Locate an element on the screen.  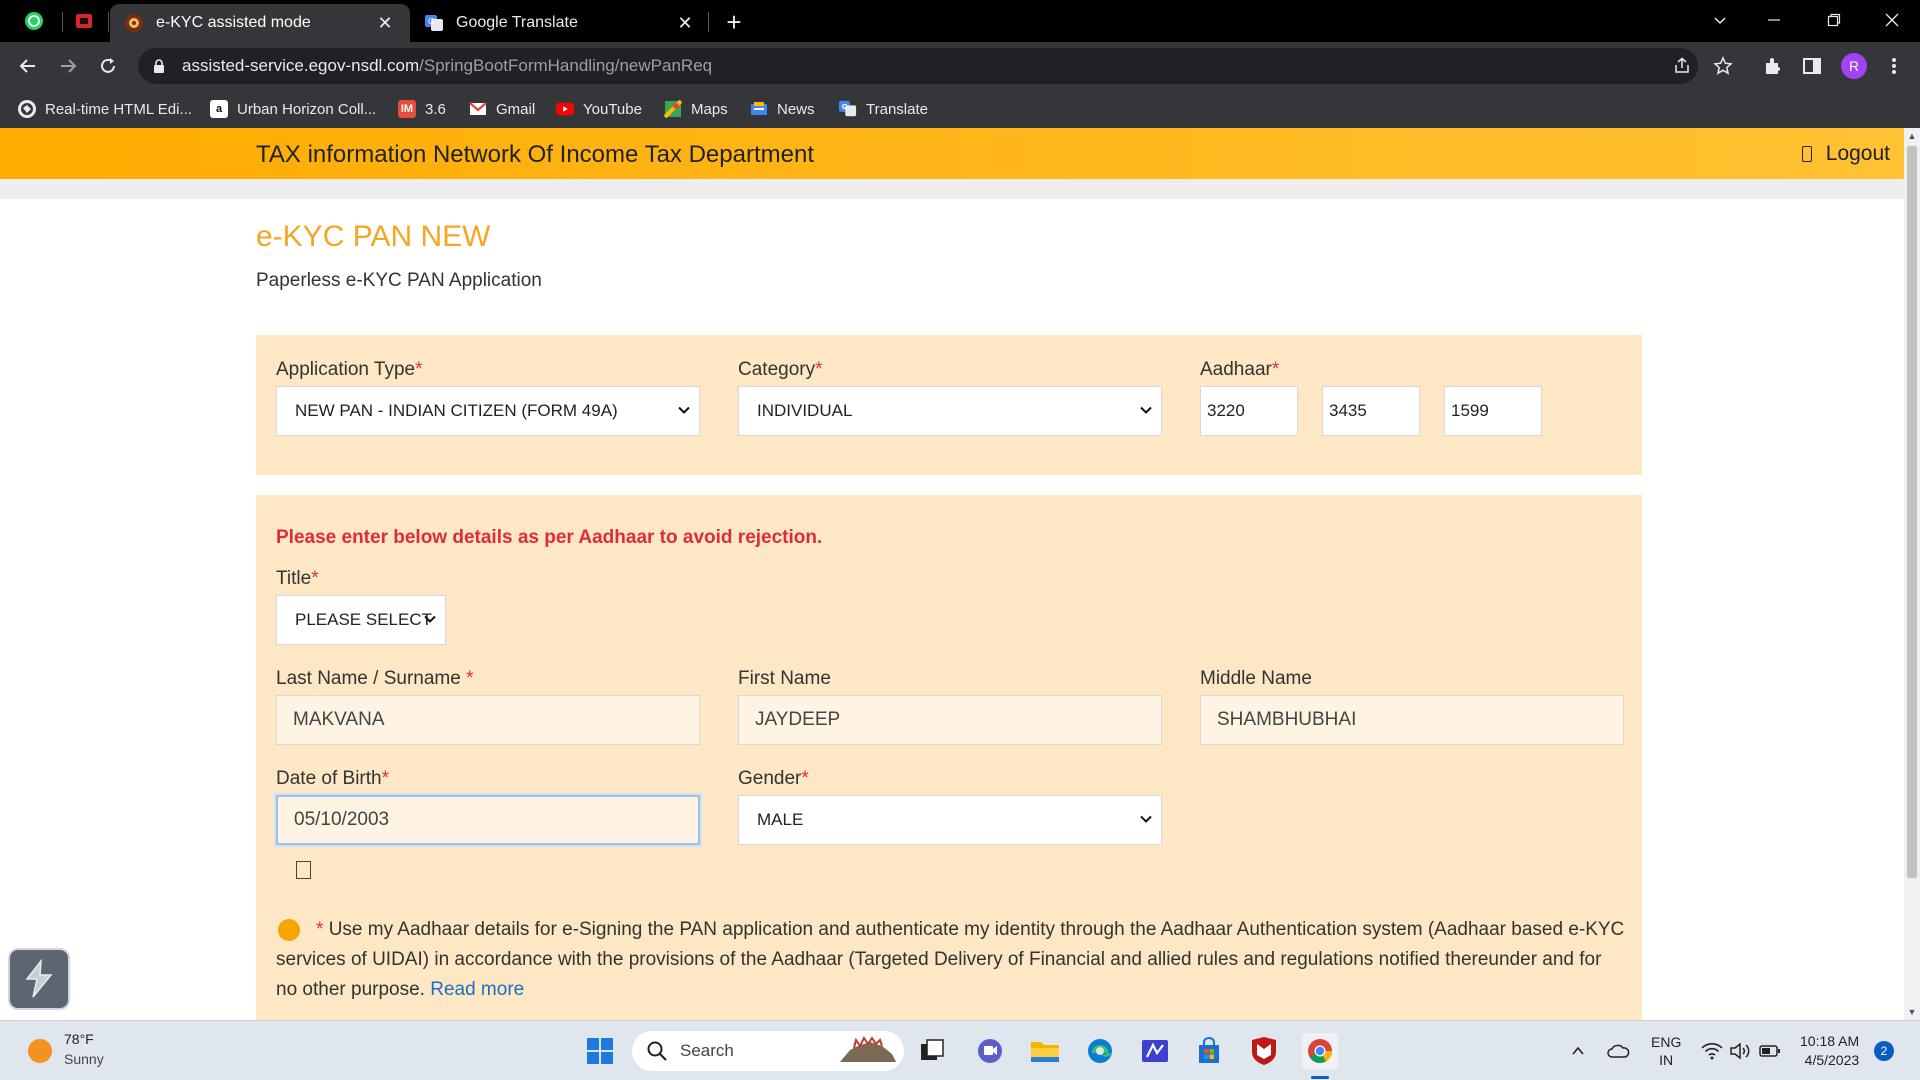
lock-icon is located at coordinates (159, 66).